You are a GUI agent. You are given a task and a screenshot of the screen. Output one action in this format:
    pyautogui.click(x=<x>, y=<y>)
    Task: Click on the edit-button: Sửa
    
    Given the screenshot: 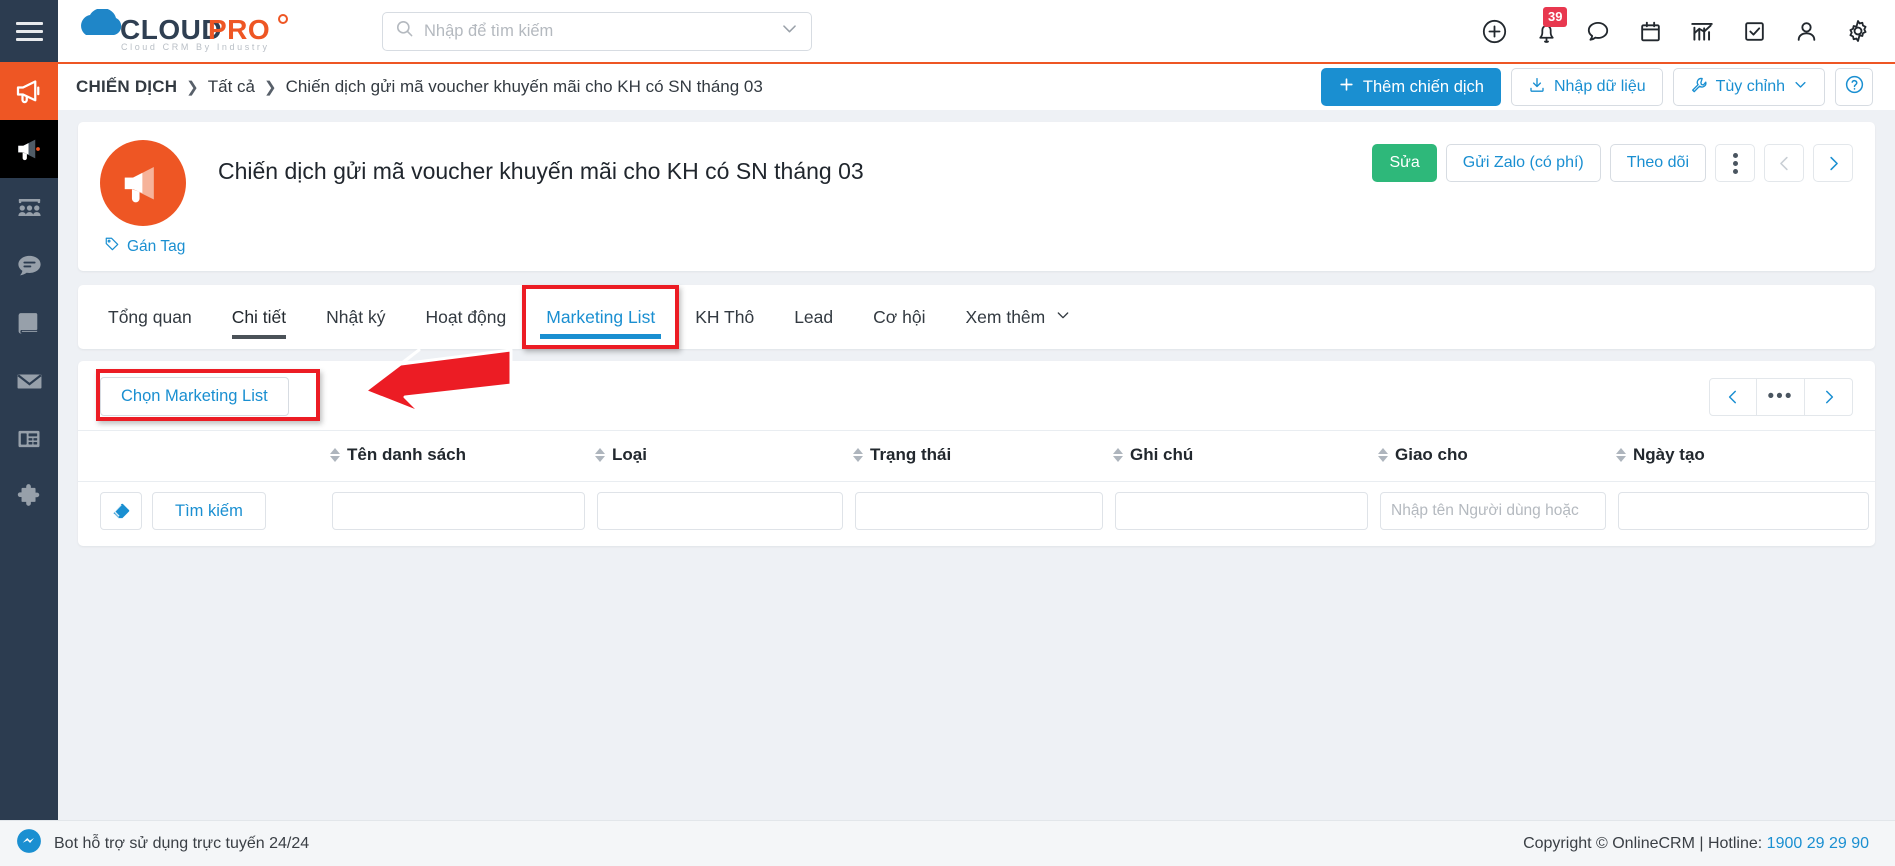 What is the action you would take?
    pyautogui.click(x=1404, y=163)
    